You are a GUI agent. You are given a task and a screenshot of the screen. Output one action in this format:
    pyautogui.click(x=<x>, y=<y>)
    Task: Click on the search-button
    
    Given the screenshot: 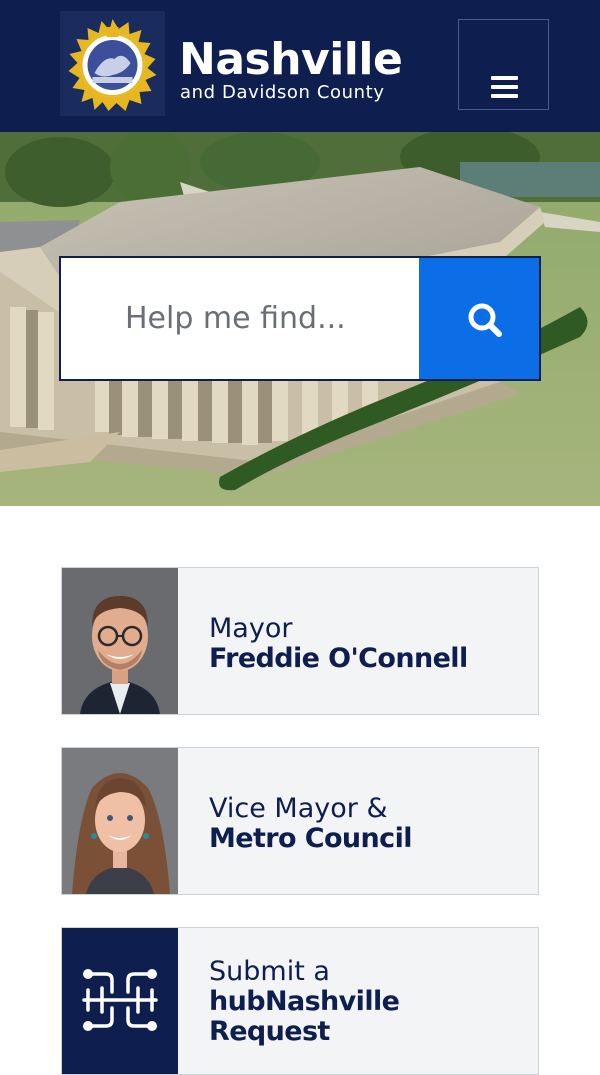 What is the action you would take?
    pyautogui.click(x=479, y=318)
    